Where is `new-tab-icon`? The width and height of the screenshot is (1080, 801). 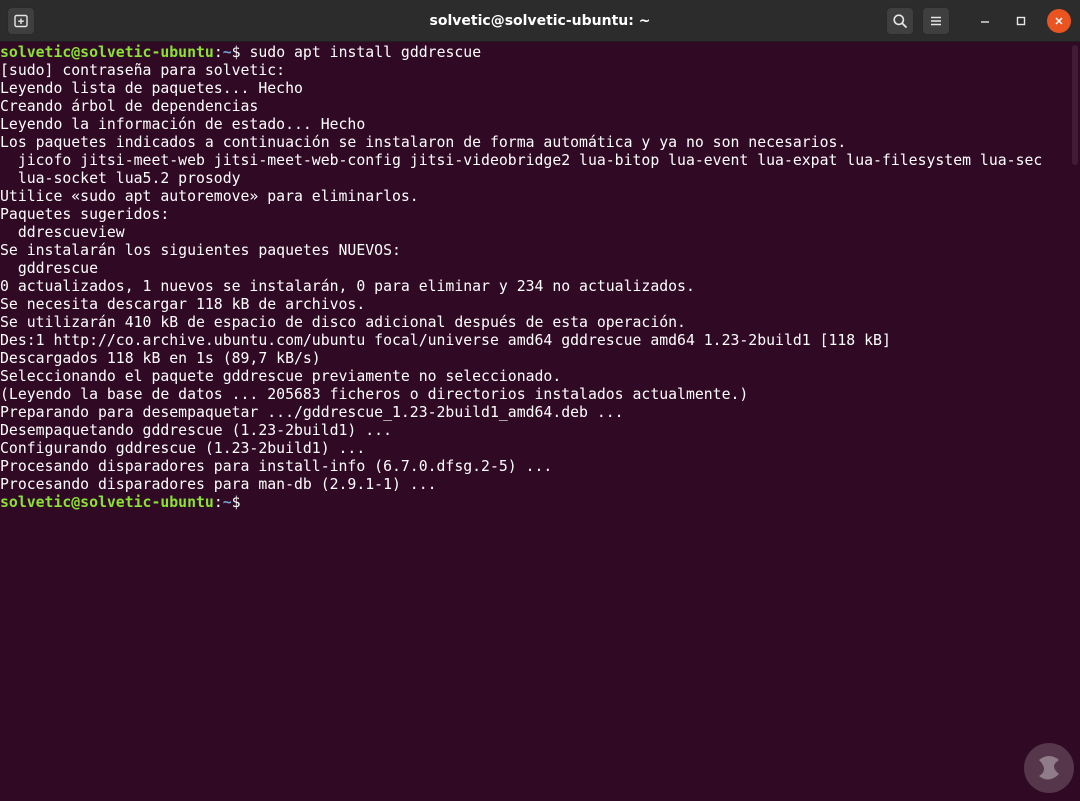
new-tab-icon is located at coordinates (21, 21).